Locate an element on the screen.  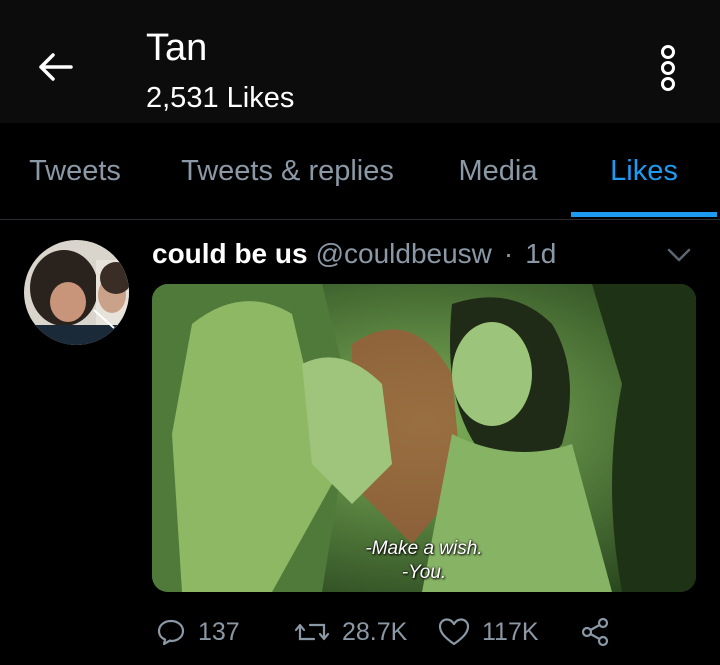
retweet-icon is located at coordinates (312, 632).